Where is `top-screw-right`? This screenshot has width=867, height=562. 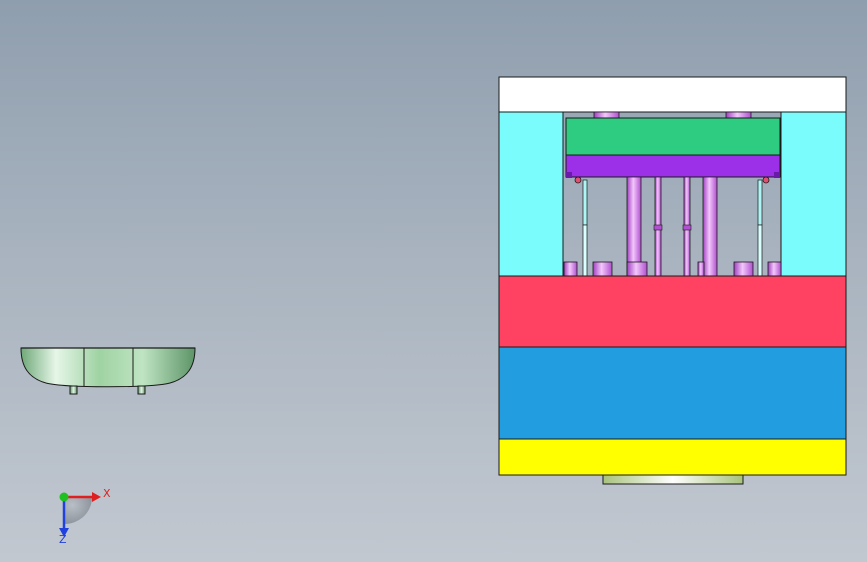
top-screw-right is located at coordinates (738, 115).